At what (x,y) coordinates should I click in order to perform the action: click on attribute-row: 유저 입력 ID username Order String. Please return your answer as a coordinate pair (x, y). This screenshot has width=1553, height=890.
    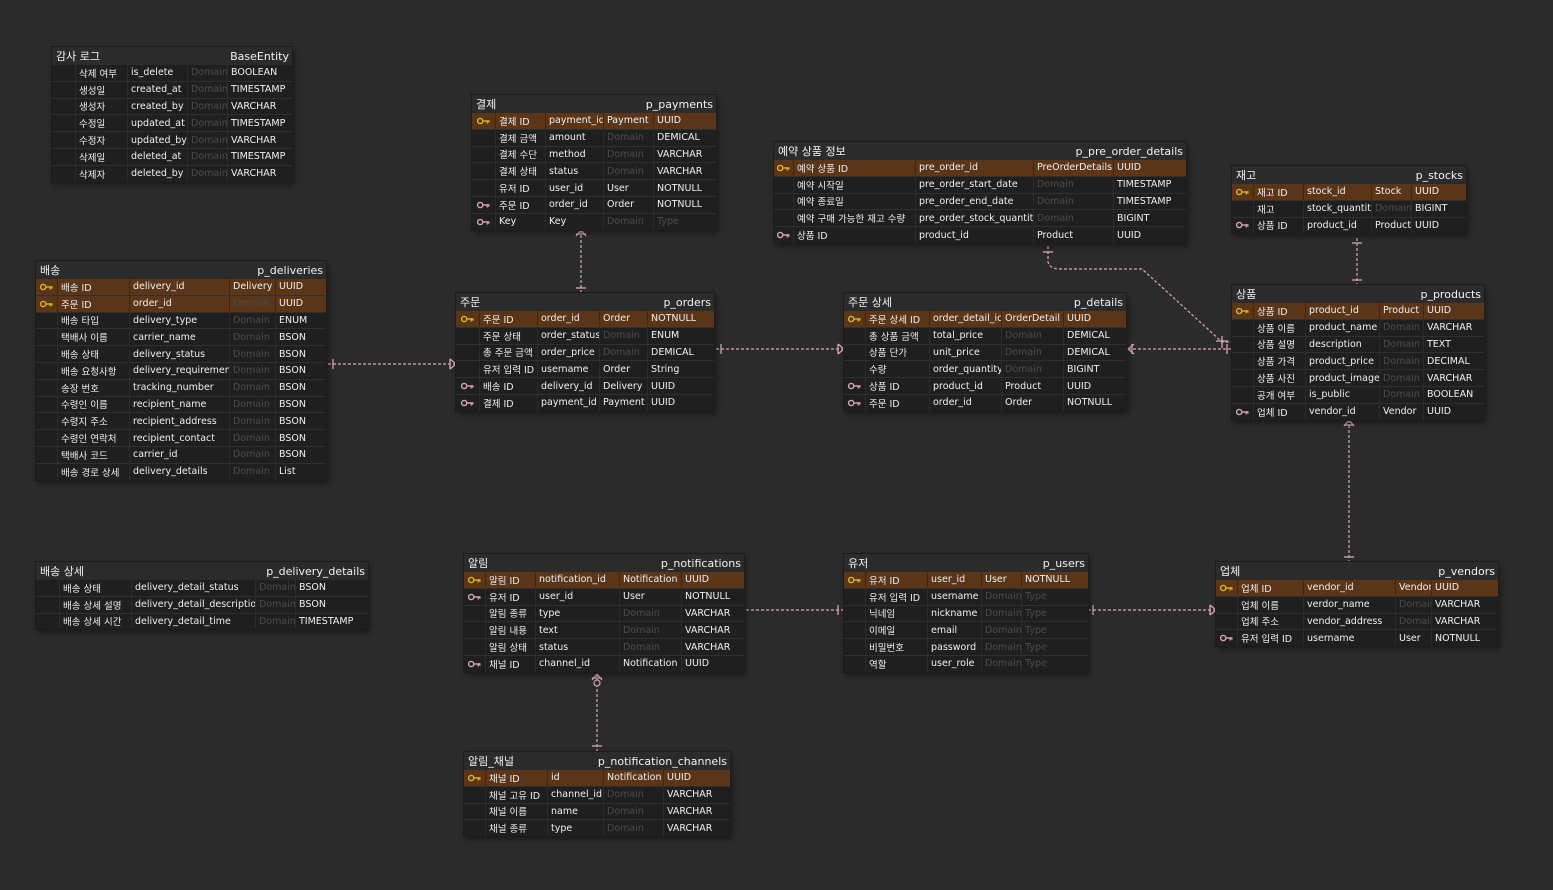
    Looking at the image, I should click on (585, 369).